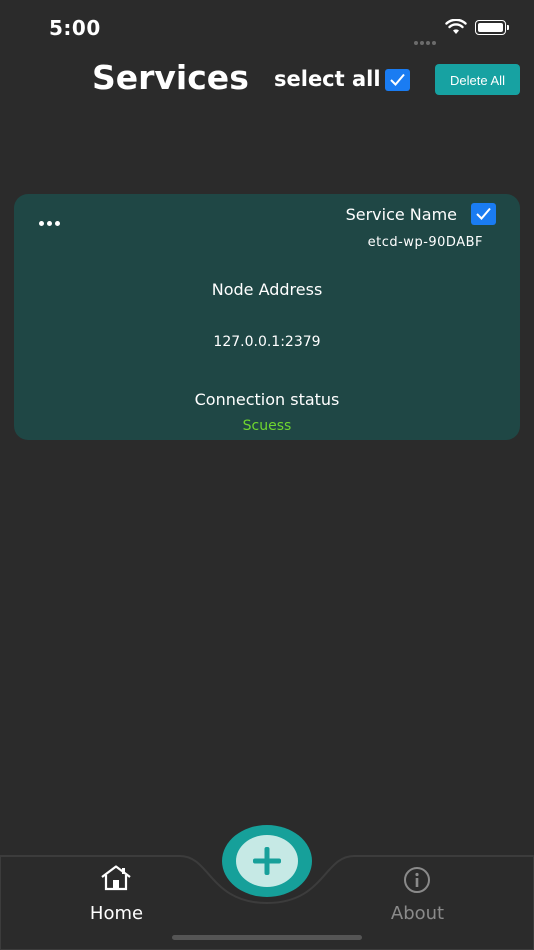 This screenshot has height=950, width=534. What do you see at coordinates (267, 342) in the screenshot?
I see `node-address-value: 127.0.0.1:2379` at bounding box center [267, 342].